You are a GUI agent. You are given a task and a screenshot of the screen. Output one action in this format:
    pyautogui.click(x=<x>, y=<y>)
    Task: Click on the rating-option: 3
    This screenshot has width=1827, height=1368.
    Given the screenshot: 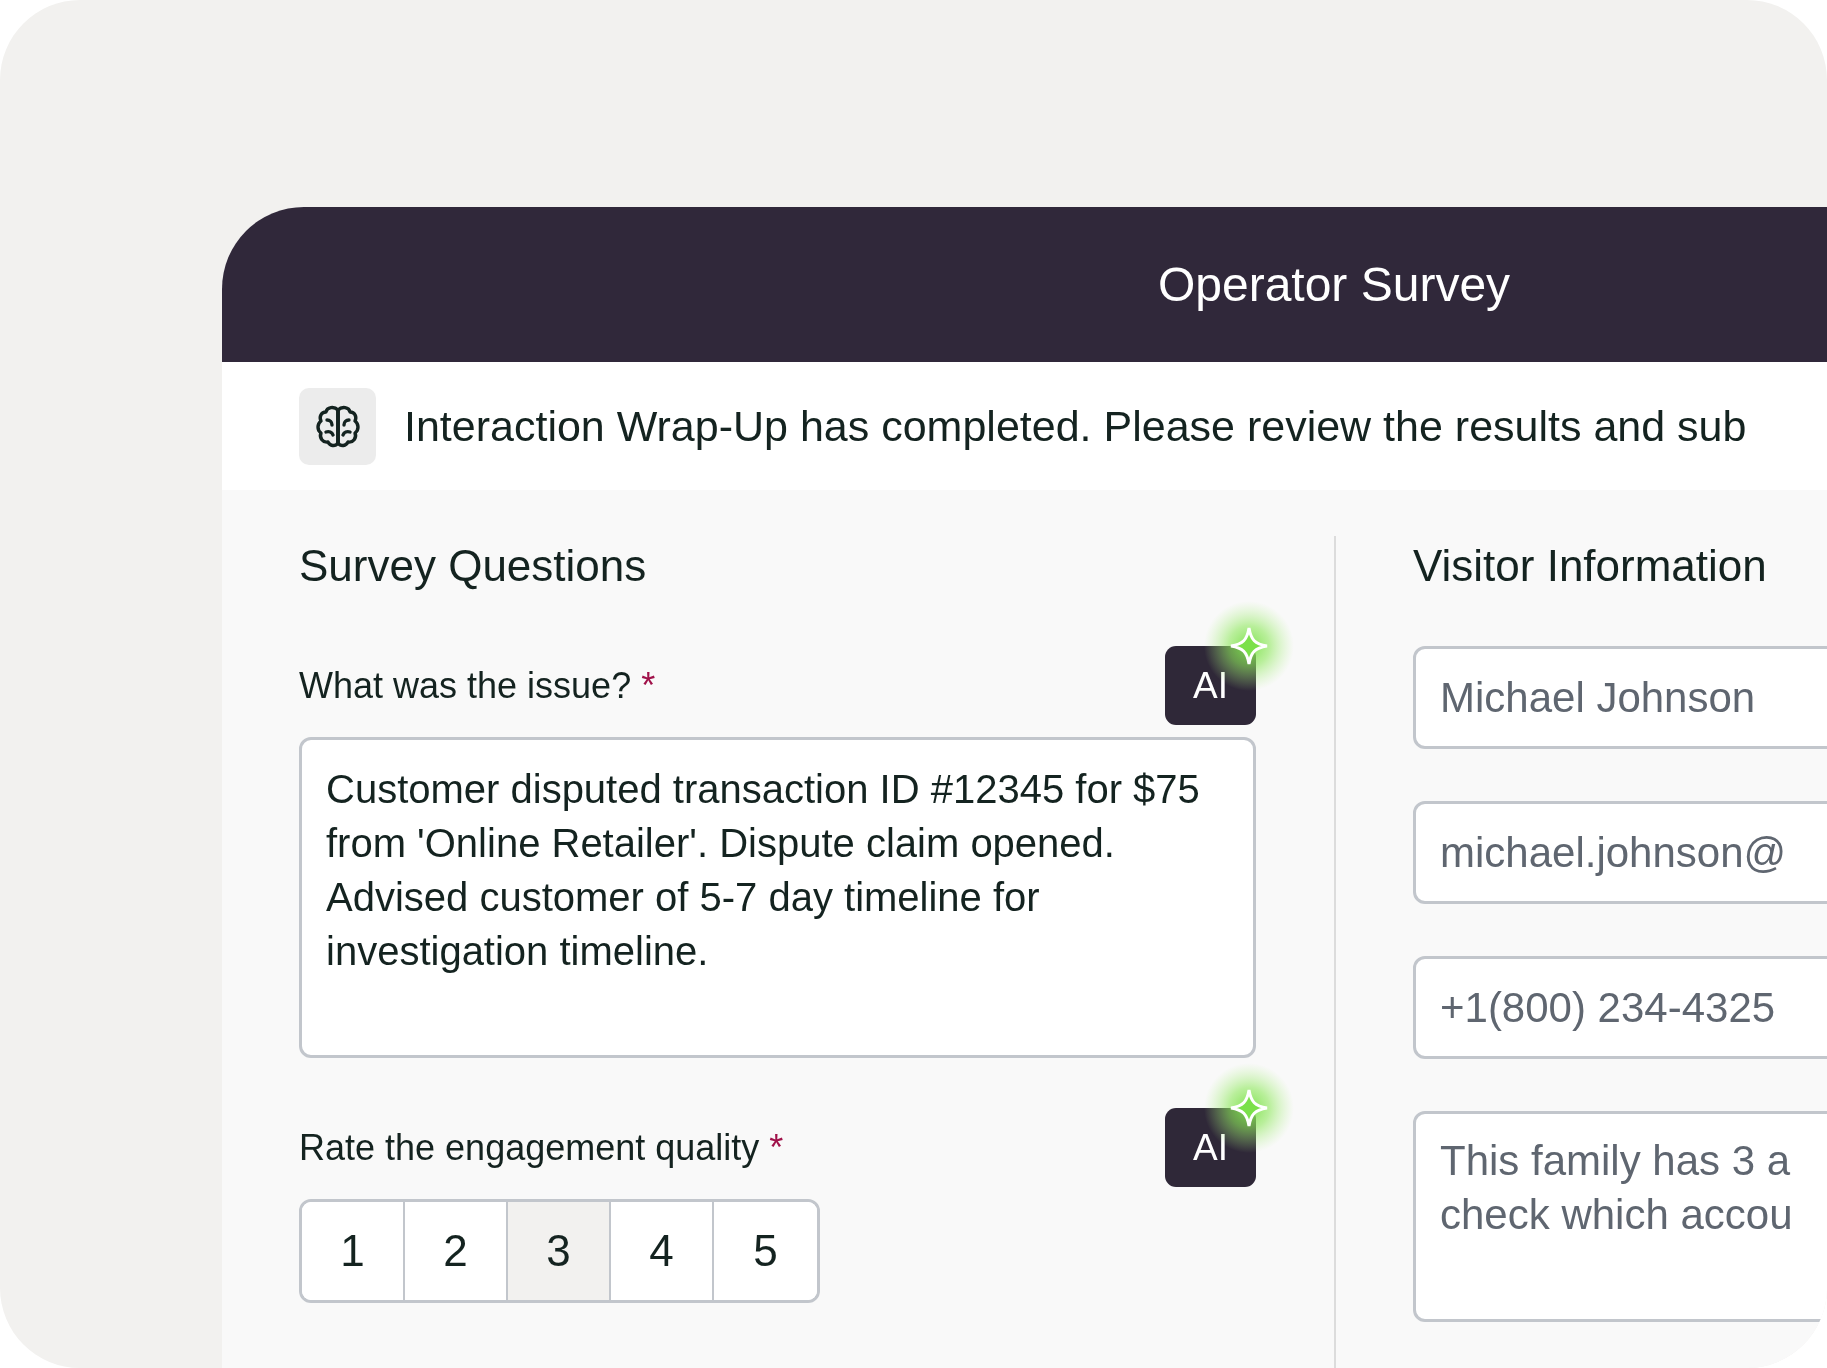 What is the action you would take?
    pyautogui.click(x=559, y=1251)
    